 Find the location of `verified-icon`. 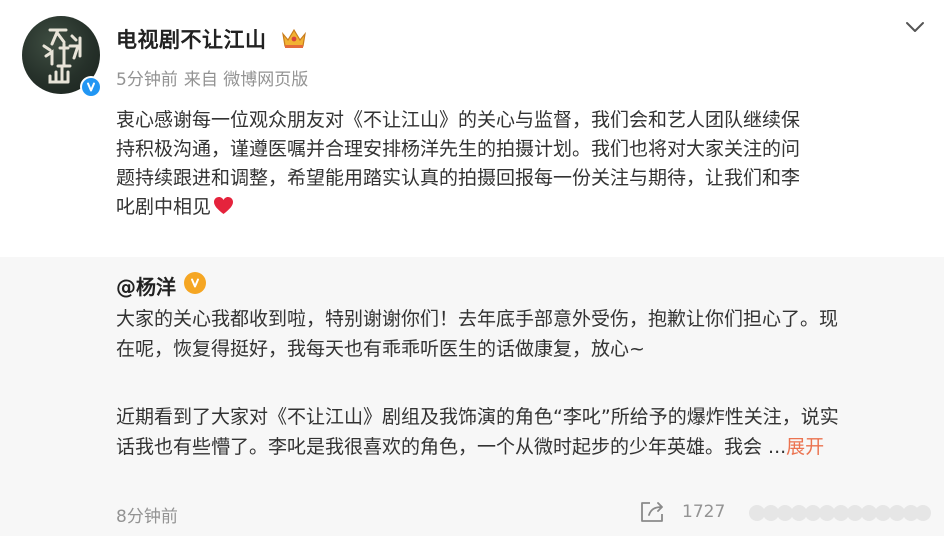

verified-icon is located at coordinates (91, 87).